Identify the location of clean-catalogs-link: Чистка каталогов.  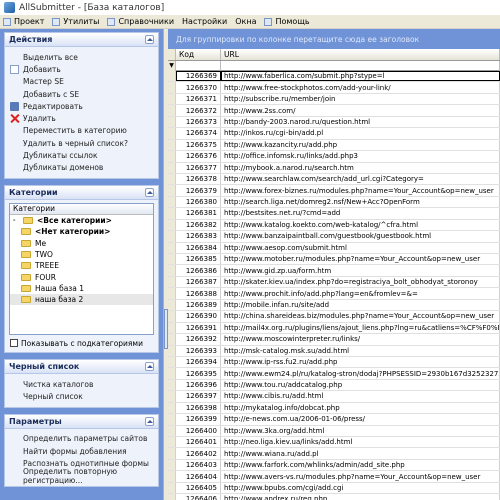
(81, 384).